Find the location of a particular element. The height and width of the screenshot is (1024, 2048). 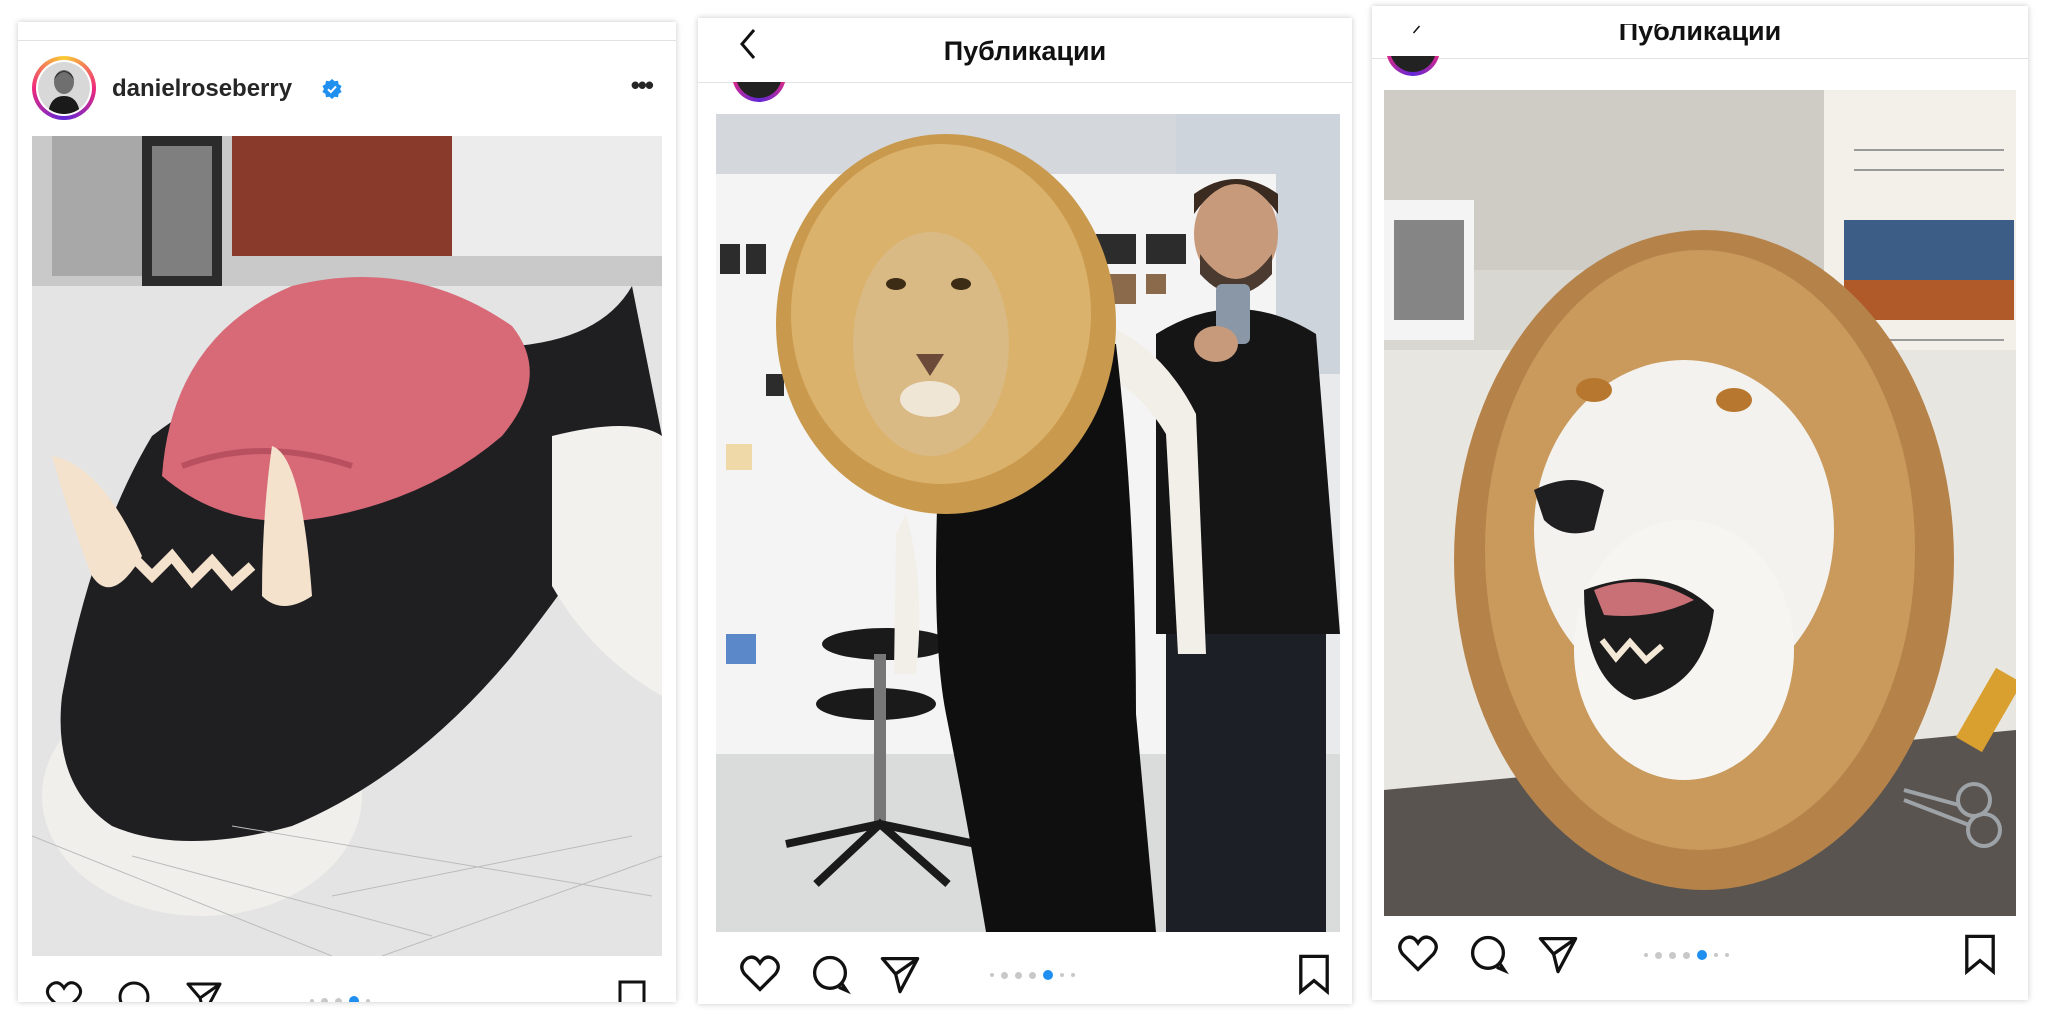

more-options-icon: ••• is located at coordinates (642, 85).